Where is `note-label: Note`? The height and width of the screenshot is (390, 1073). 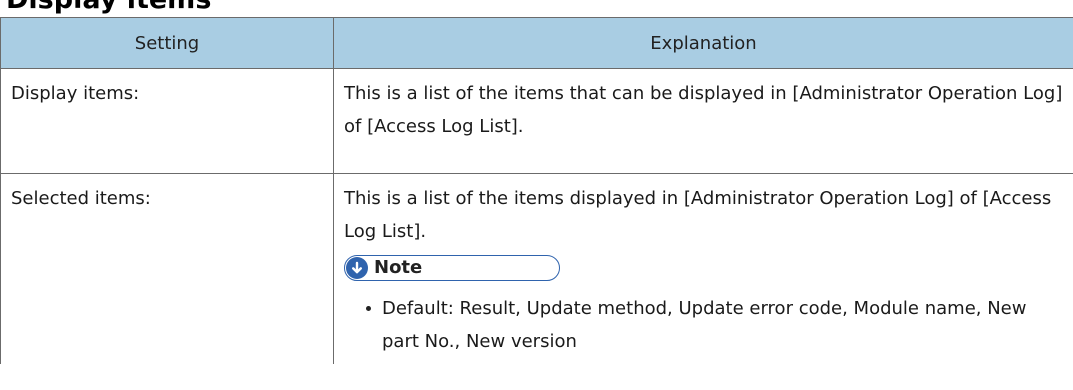
note-label: Note is located at coordinates (398, 267).